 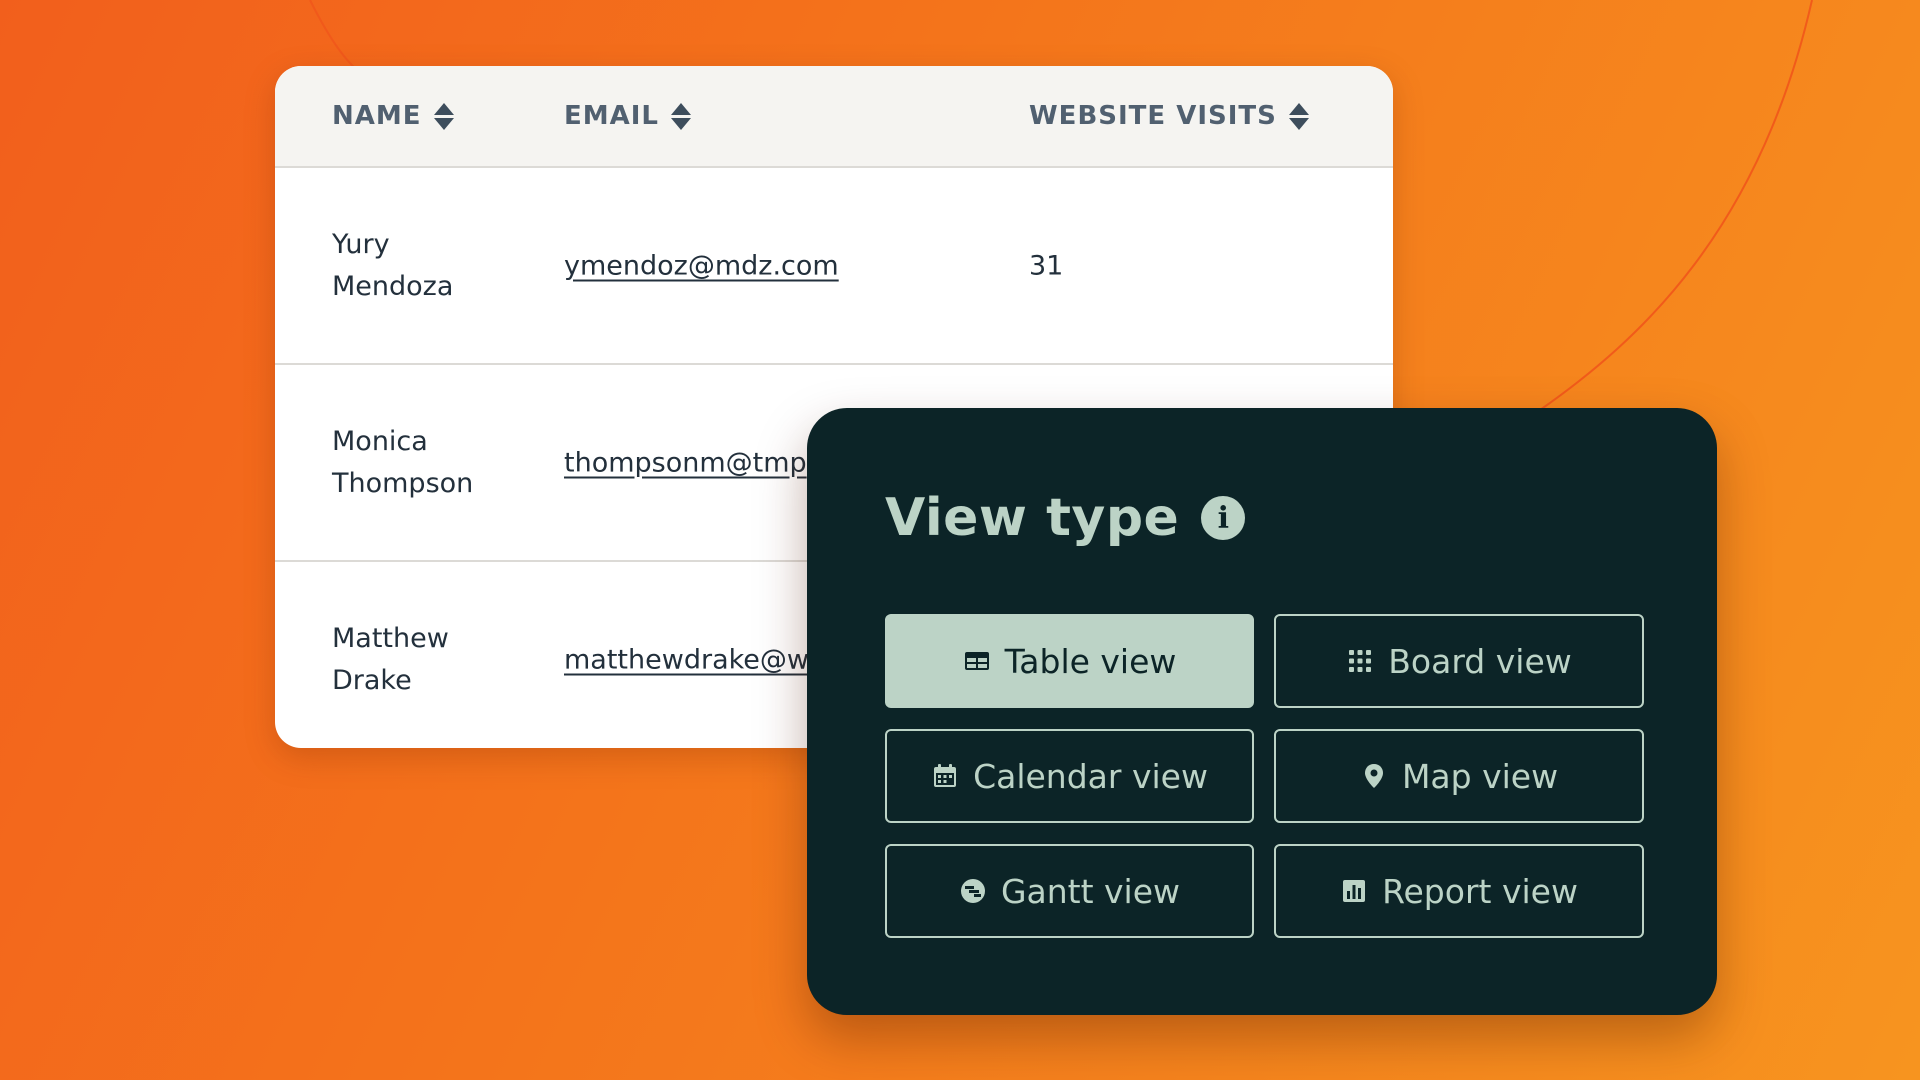 I want to click on column-header-label: EMAIL, so click(x=611, y=116).